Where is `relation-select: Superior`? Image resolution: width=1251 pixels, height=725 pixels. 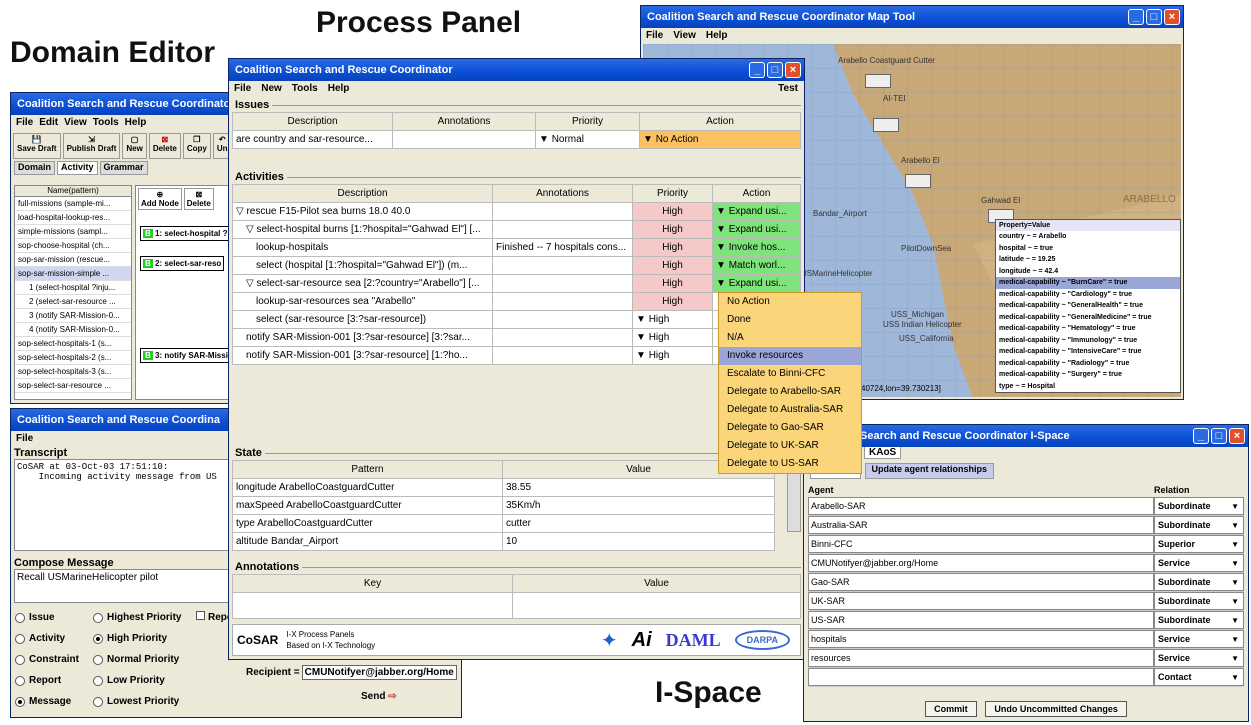
relation-select: Superior is located at coordinates (1199, 544).